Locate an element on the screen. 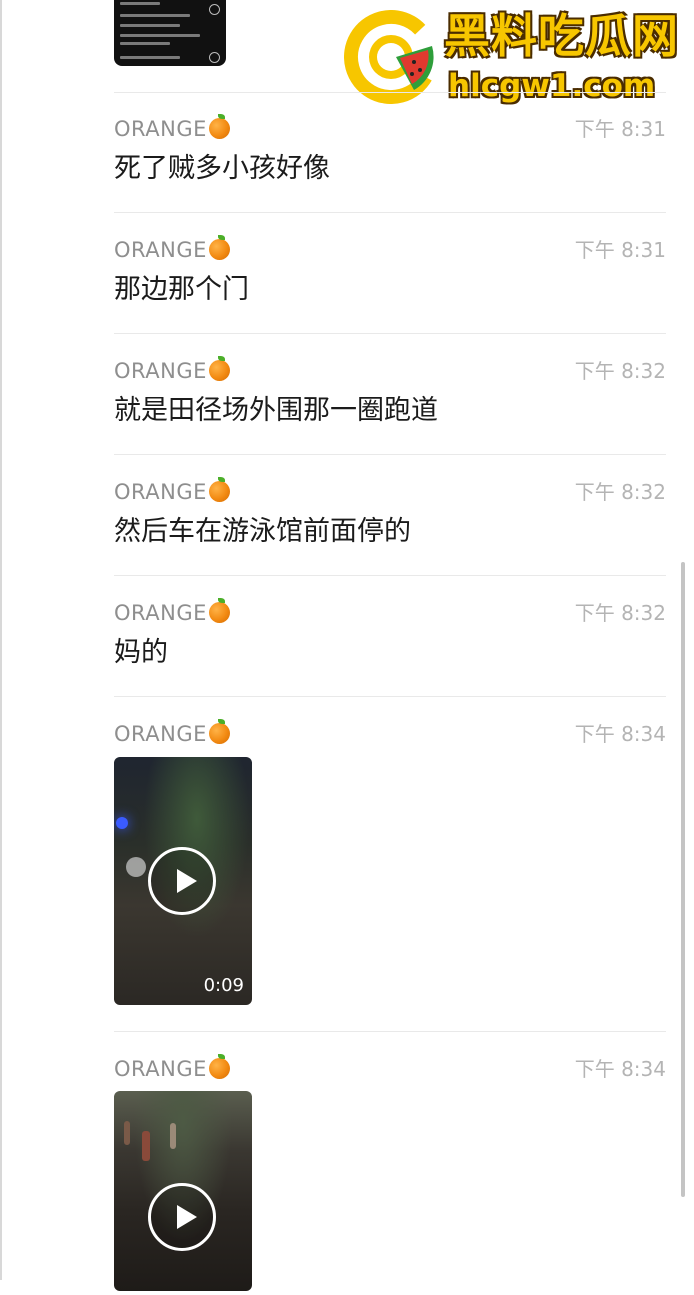 The image size is (694, 1295). message-text: 死了贼多小孩好像 is located at coordinates (222, 168).